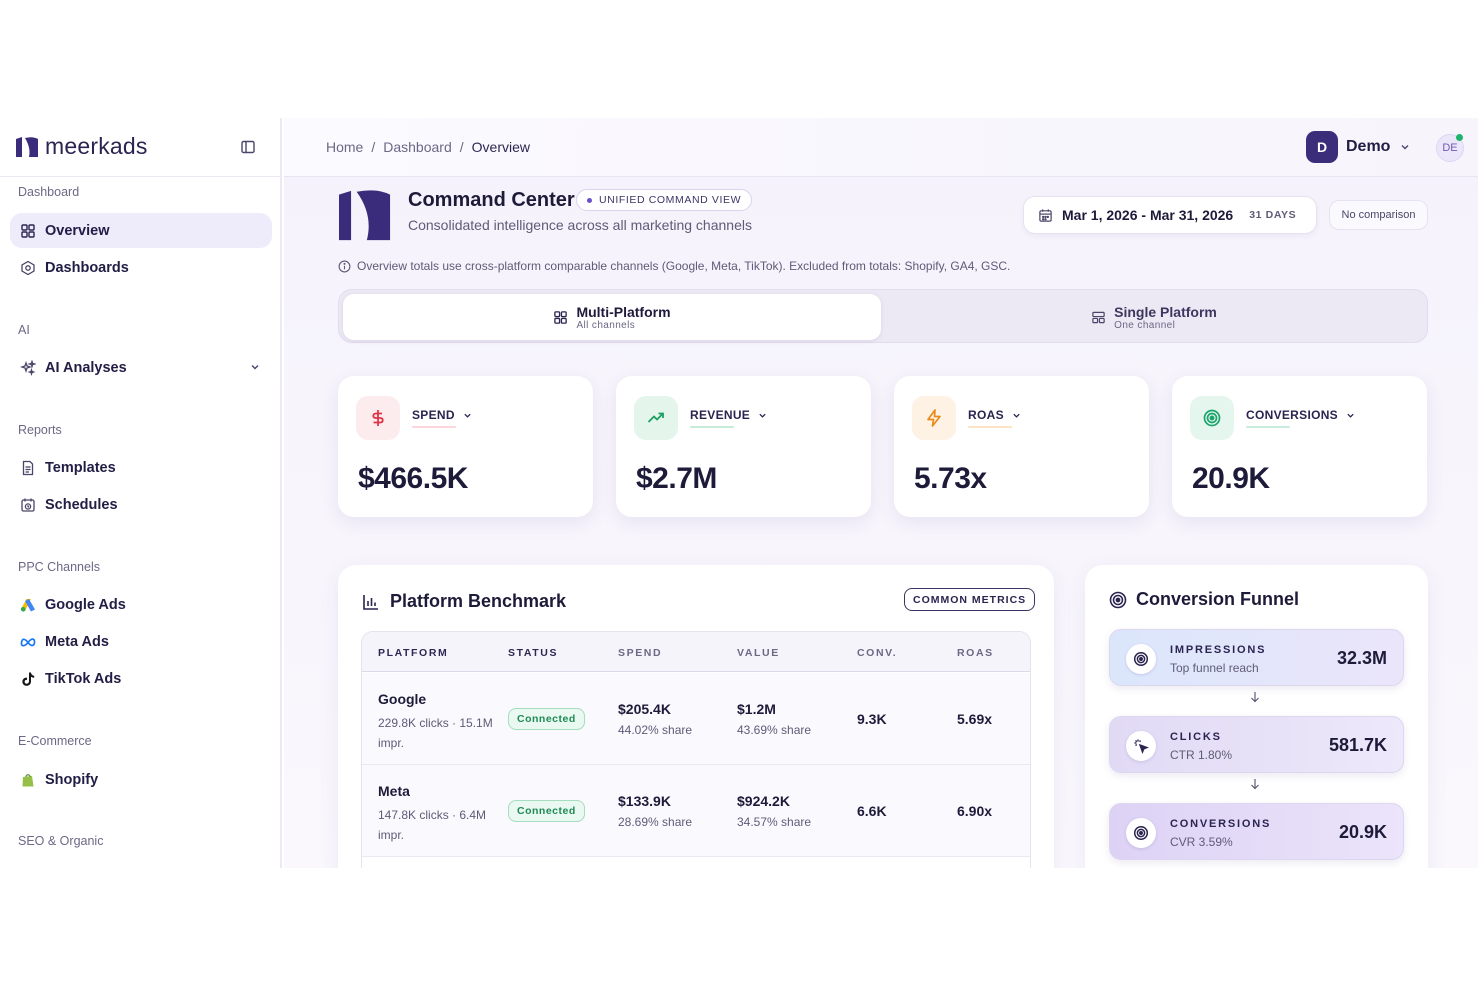 This screenshot has height=987, width=1480. I want to click on kpi-label: SPEND, so click(433, 415).